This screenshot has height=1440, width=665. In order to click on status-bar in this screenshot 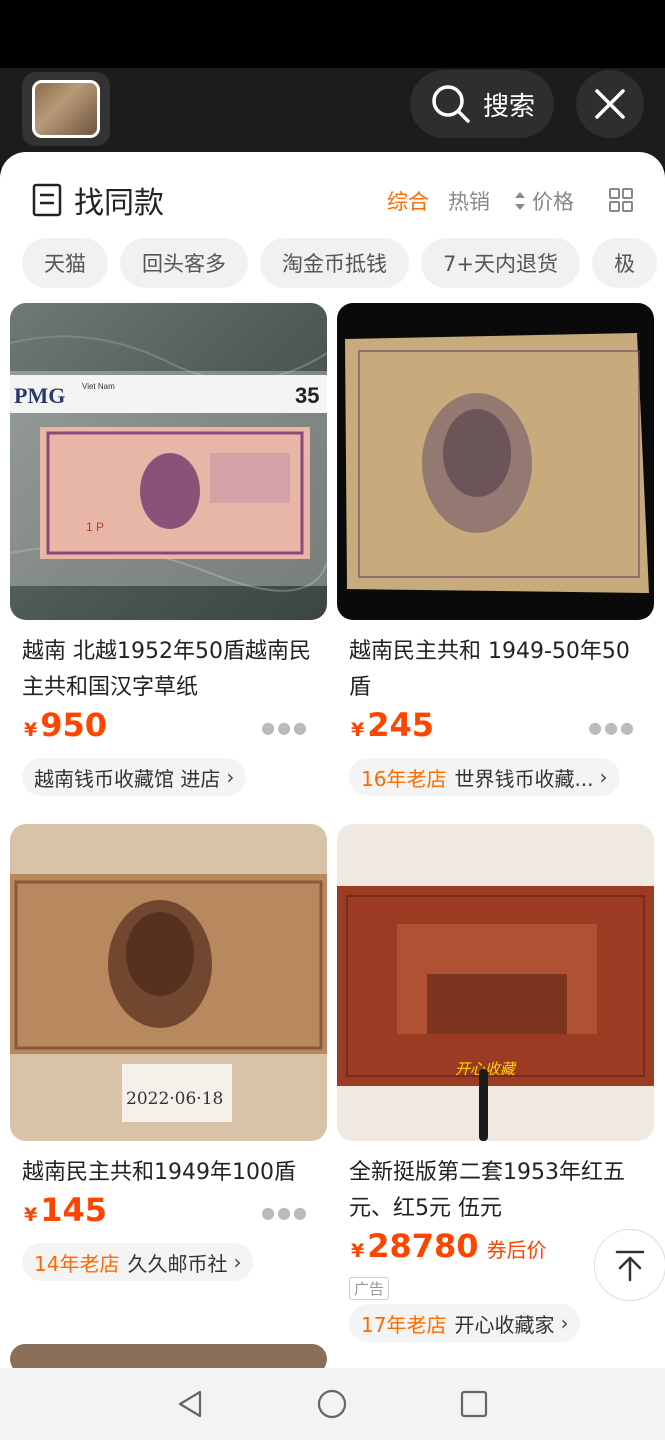, I will do `click(332, 34)`.